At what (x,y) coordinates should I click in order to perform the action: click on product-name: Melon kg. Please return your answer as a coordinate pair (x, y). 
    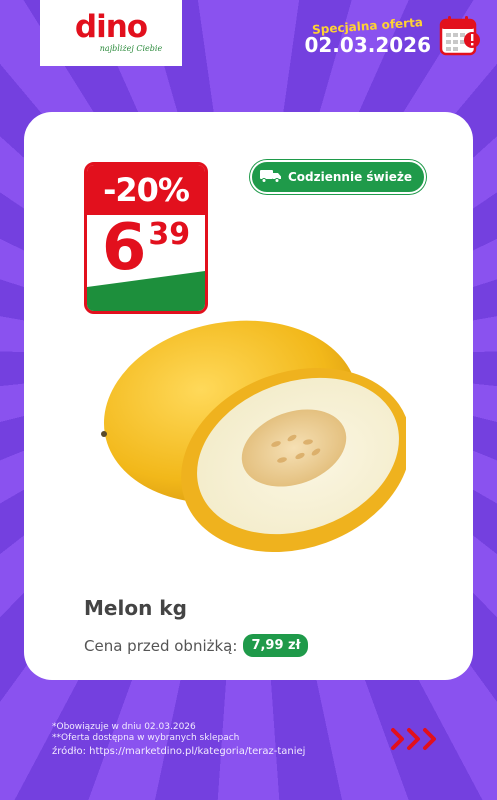
    Looking at the image, I should click on (135, 608).